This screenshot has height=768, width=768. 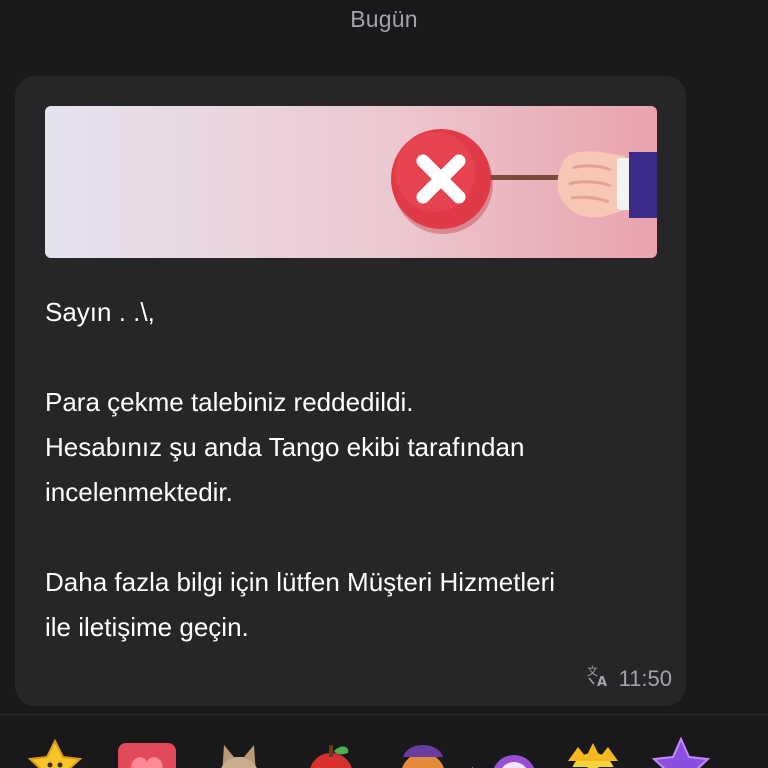 What do you see at coordinates (607, 184) in the screenshot?
I see `hand-holding-sign-icon` at bounding box center [607, 184].